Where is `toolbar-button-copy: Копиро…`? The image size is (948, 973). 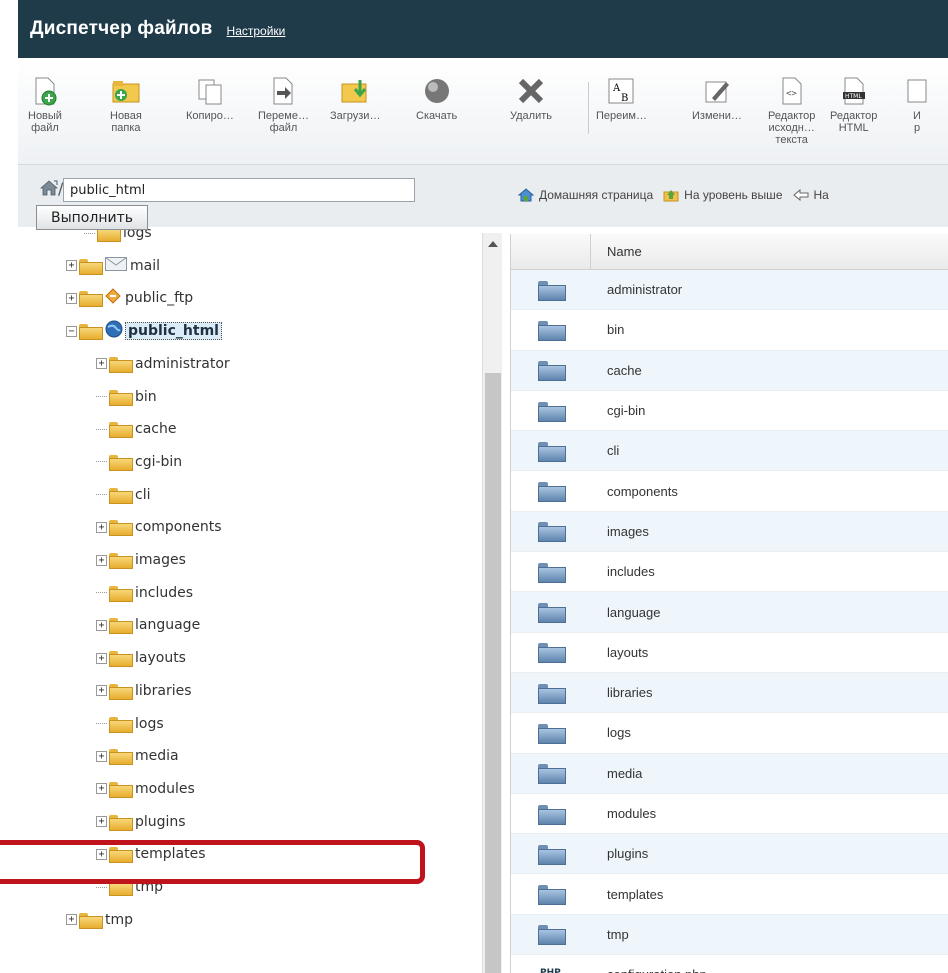 toolbar-button-copy: Копиро… is located at coordinates (210, 99).